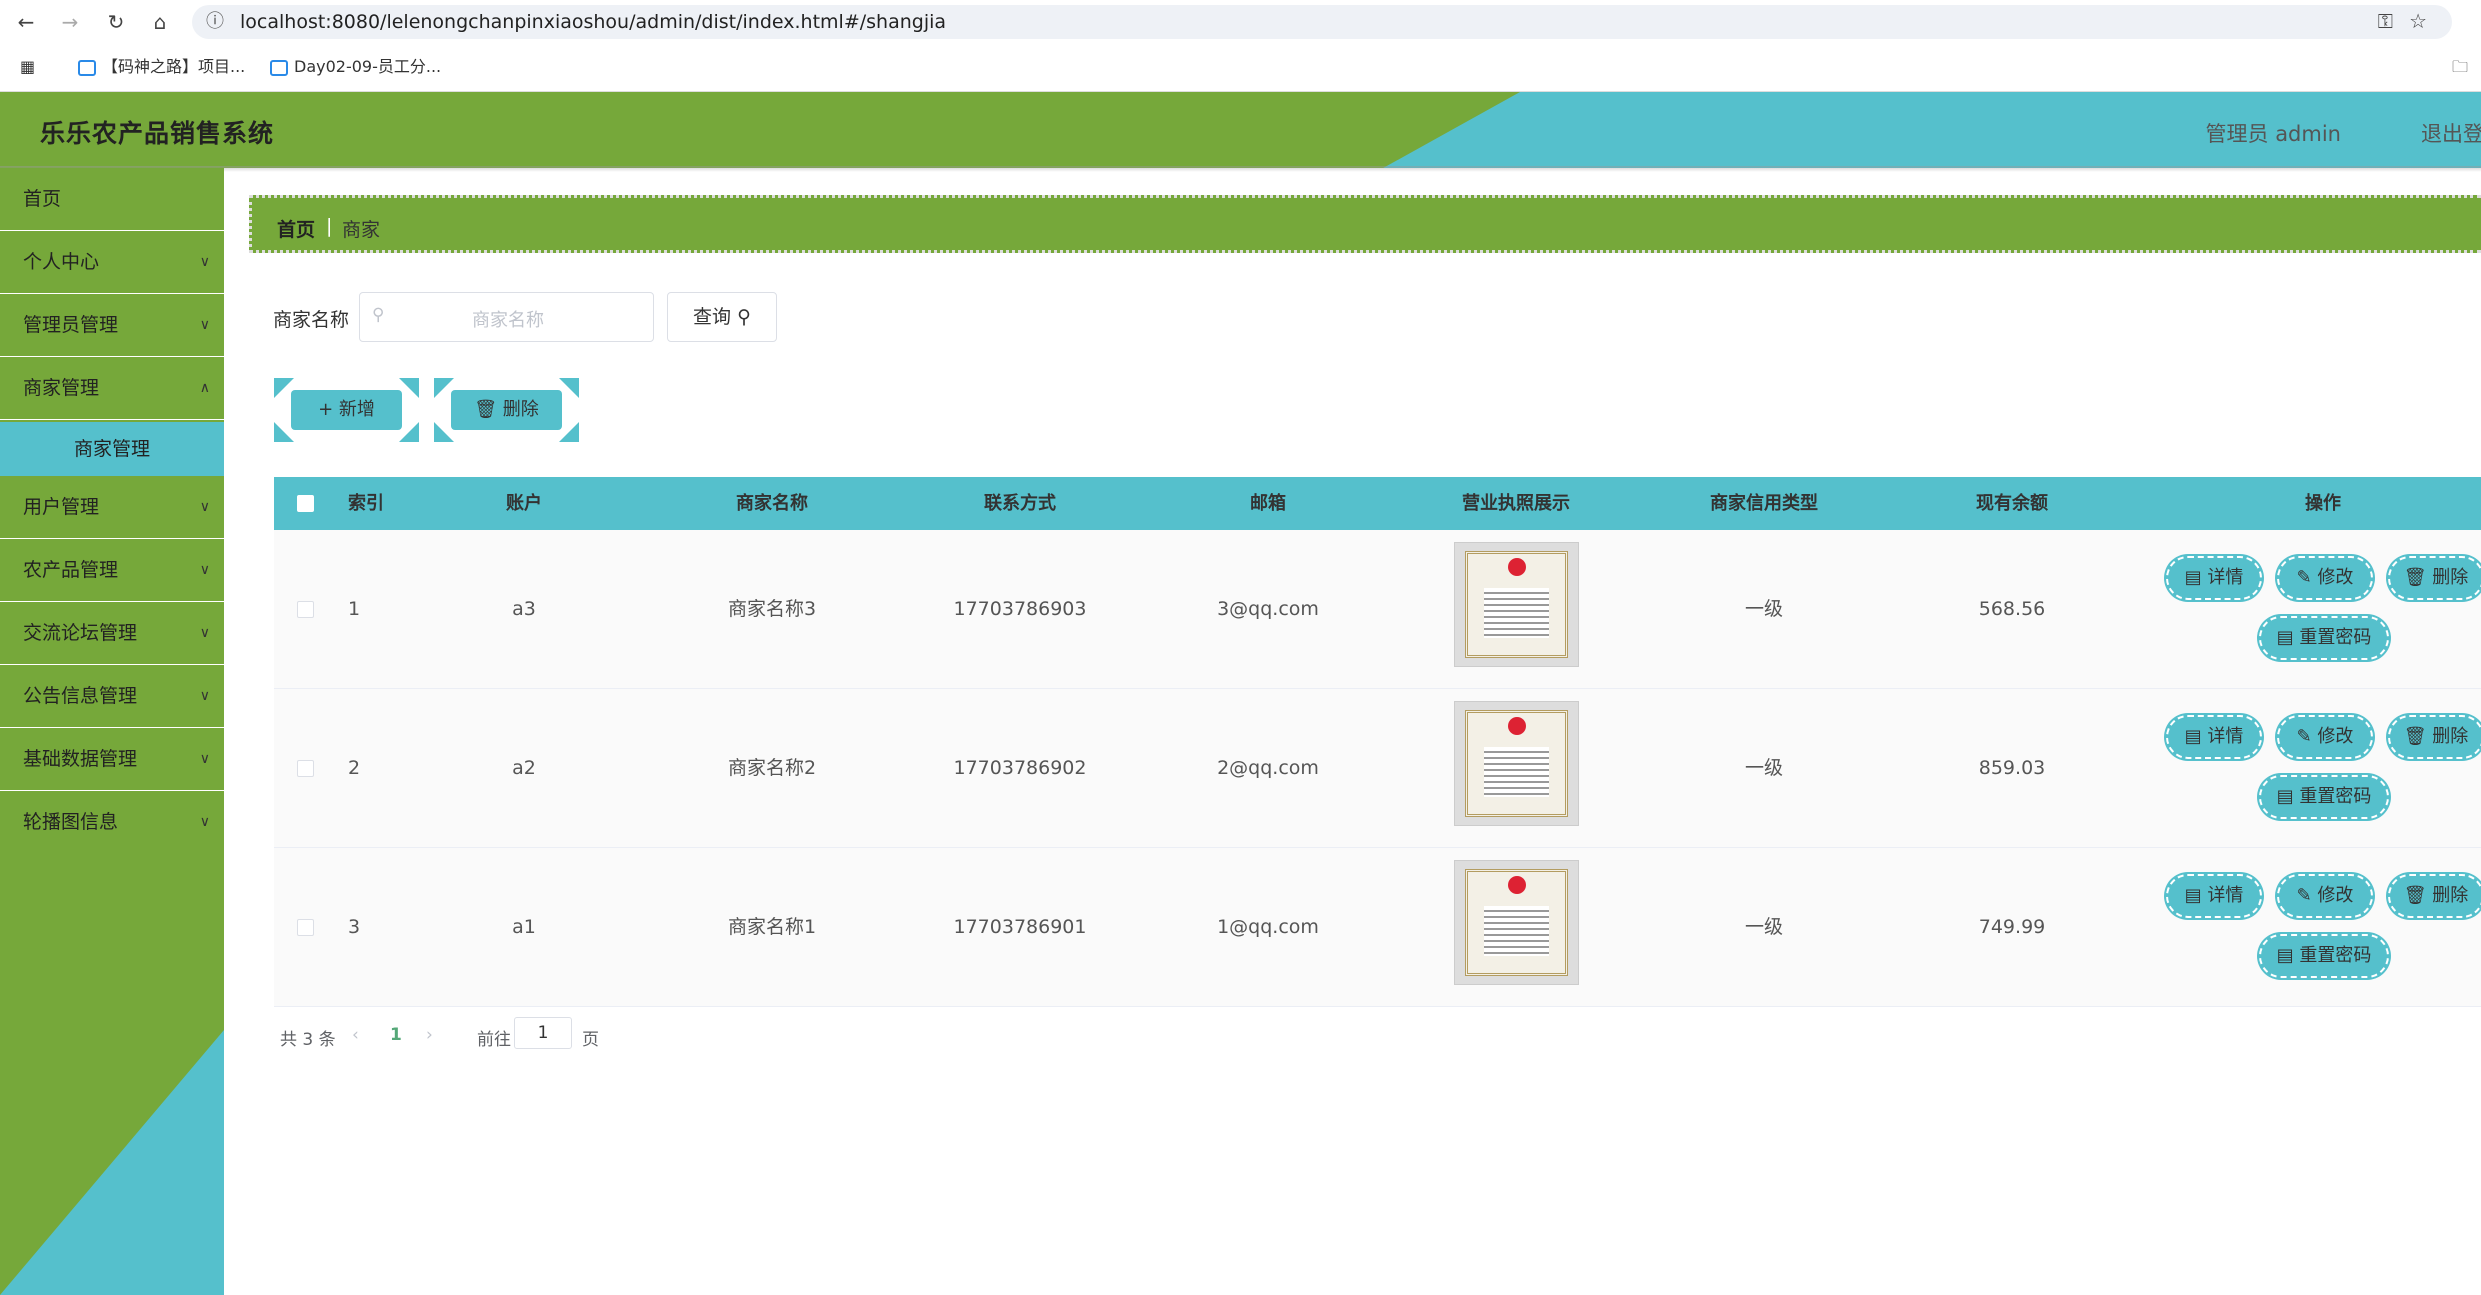  What do you see at coordinates (112, 325) in the screenshot?
I see `sidebar-item-admins: 管理员管理 ∨` at bounding box center [112, 325].